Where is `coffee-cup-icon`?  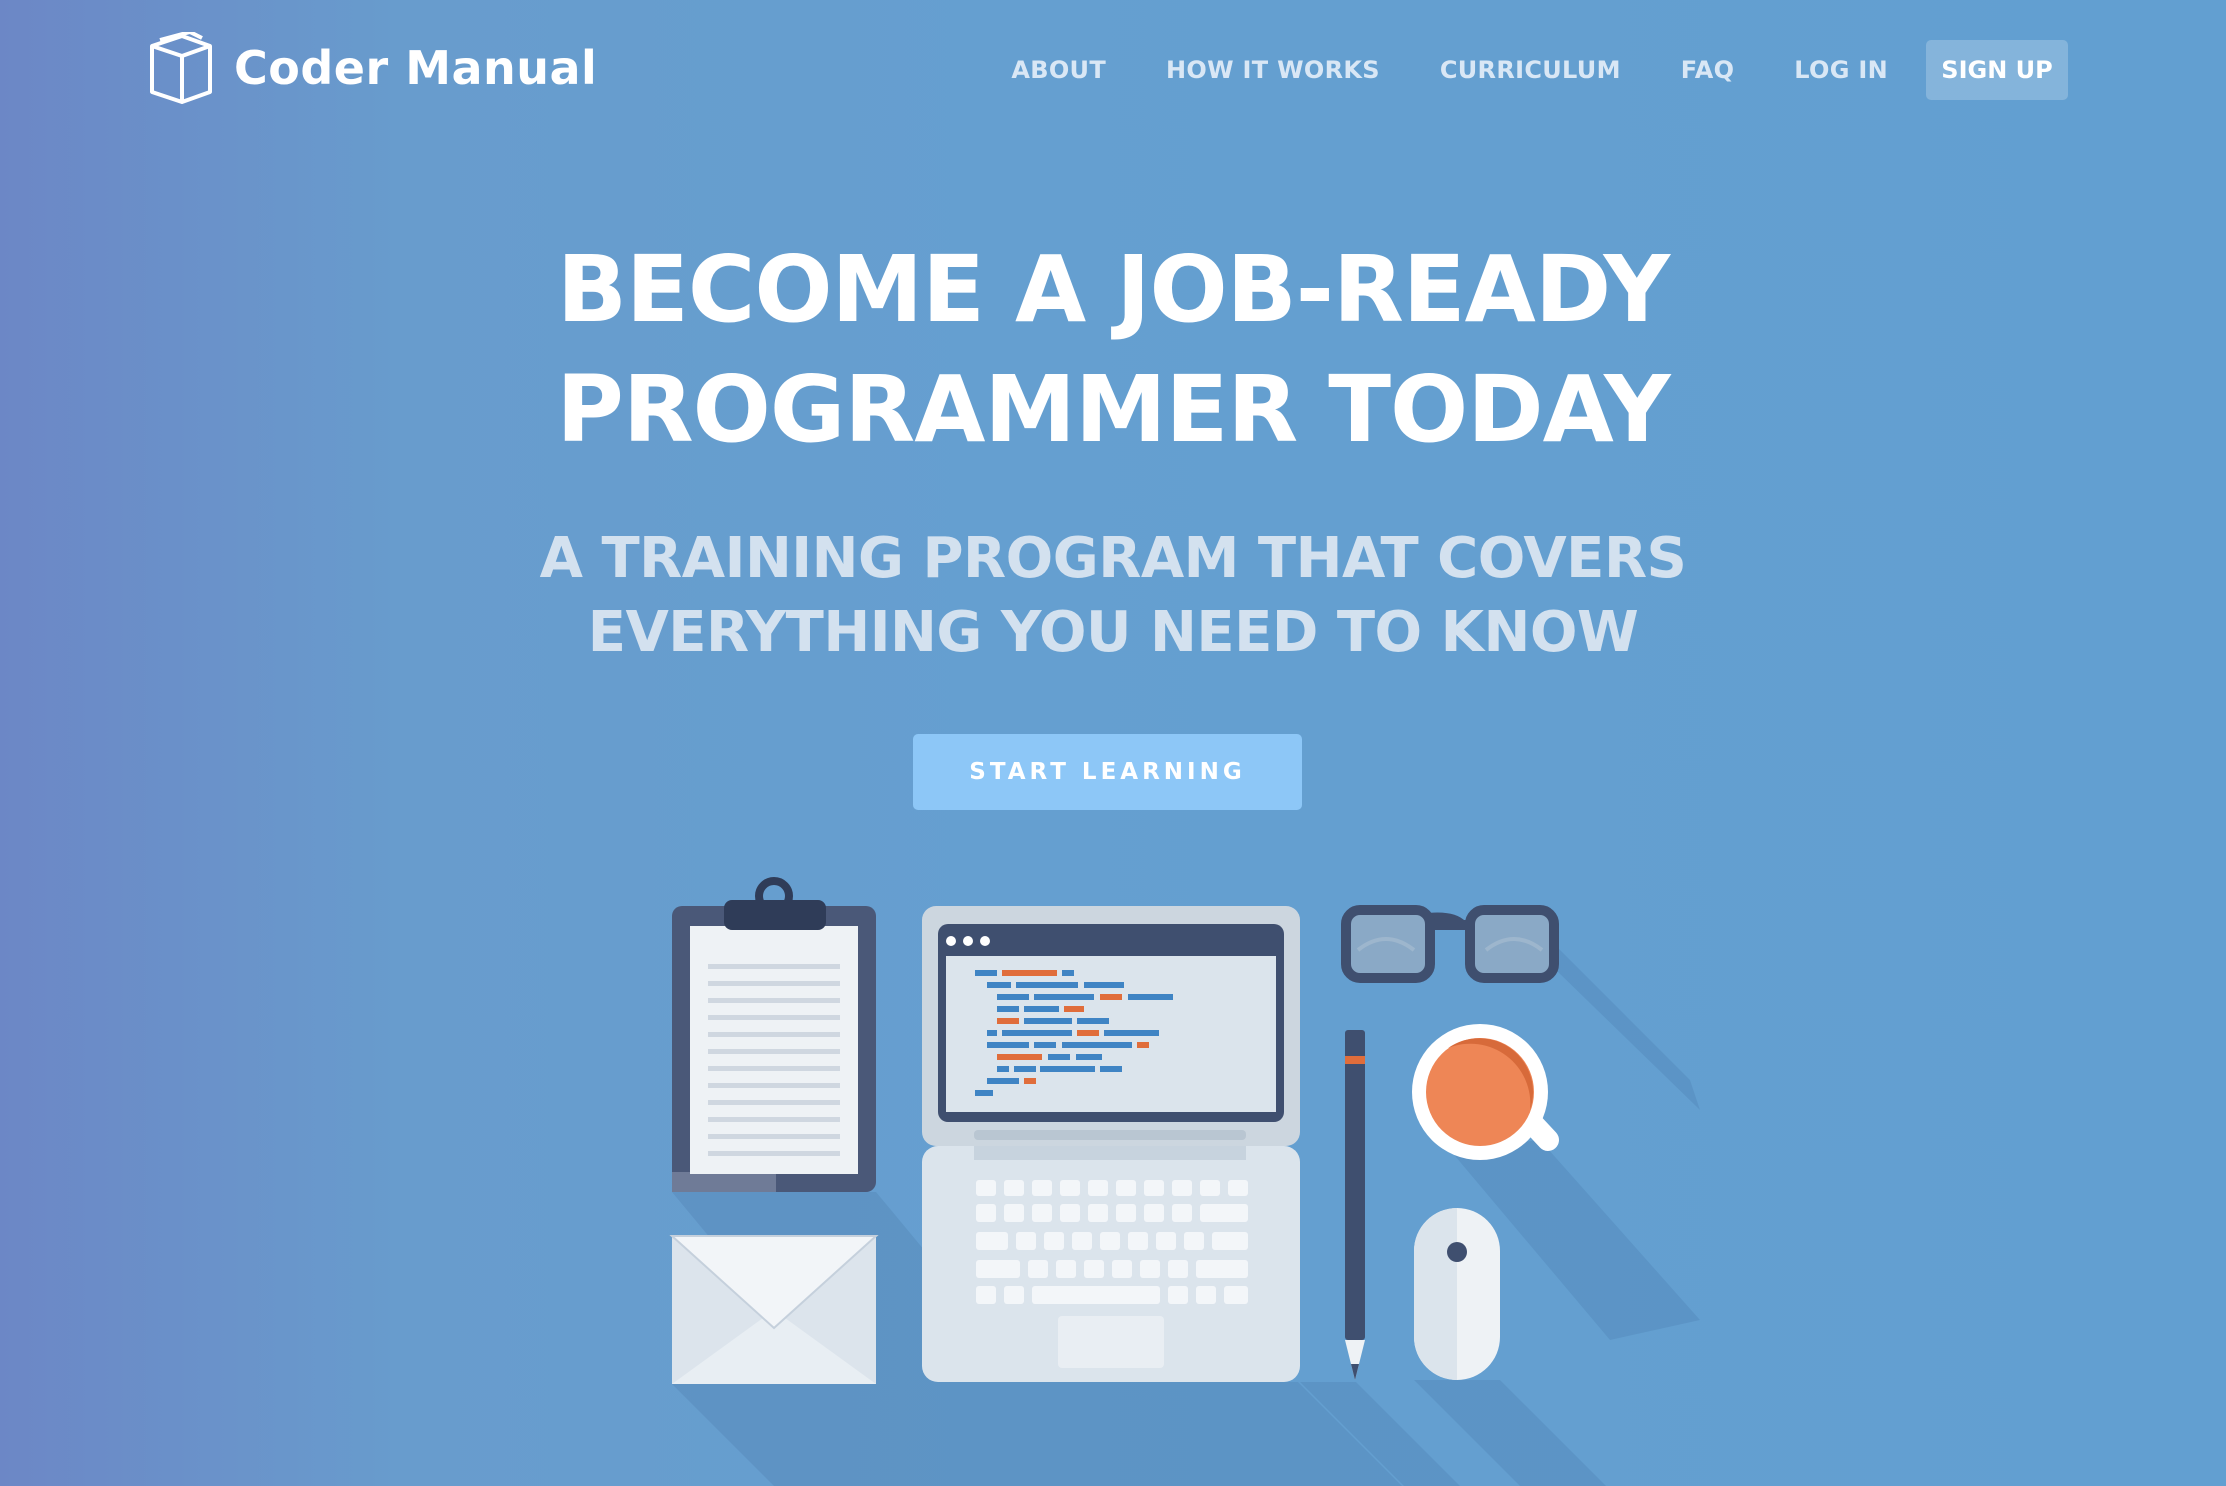
coffee-cup-icon is located at coordinates (1485, 1092).